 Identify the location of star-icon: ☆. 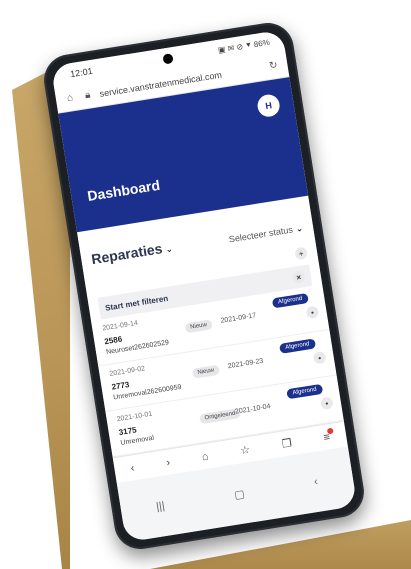
(245, 450).